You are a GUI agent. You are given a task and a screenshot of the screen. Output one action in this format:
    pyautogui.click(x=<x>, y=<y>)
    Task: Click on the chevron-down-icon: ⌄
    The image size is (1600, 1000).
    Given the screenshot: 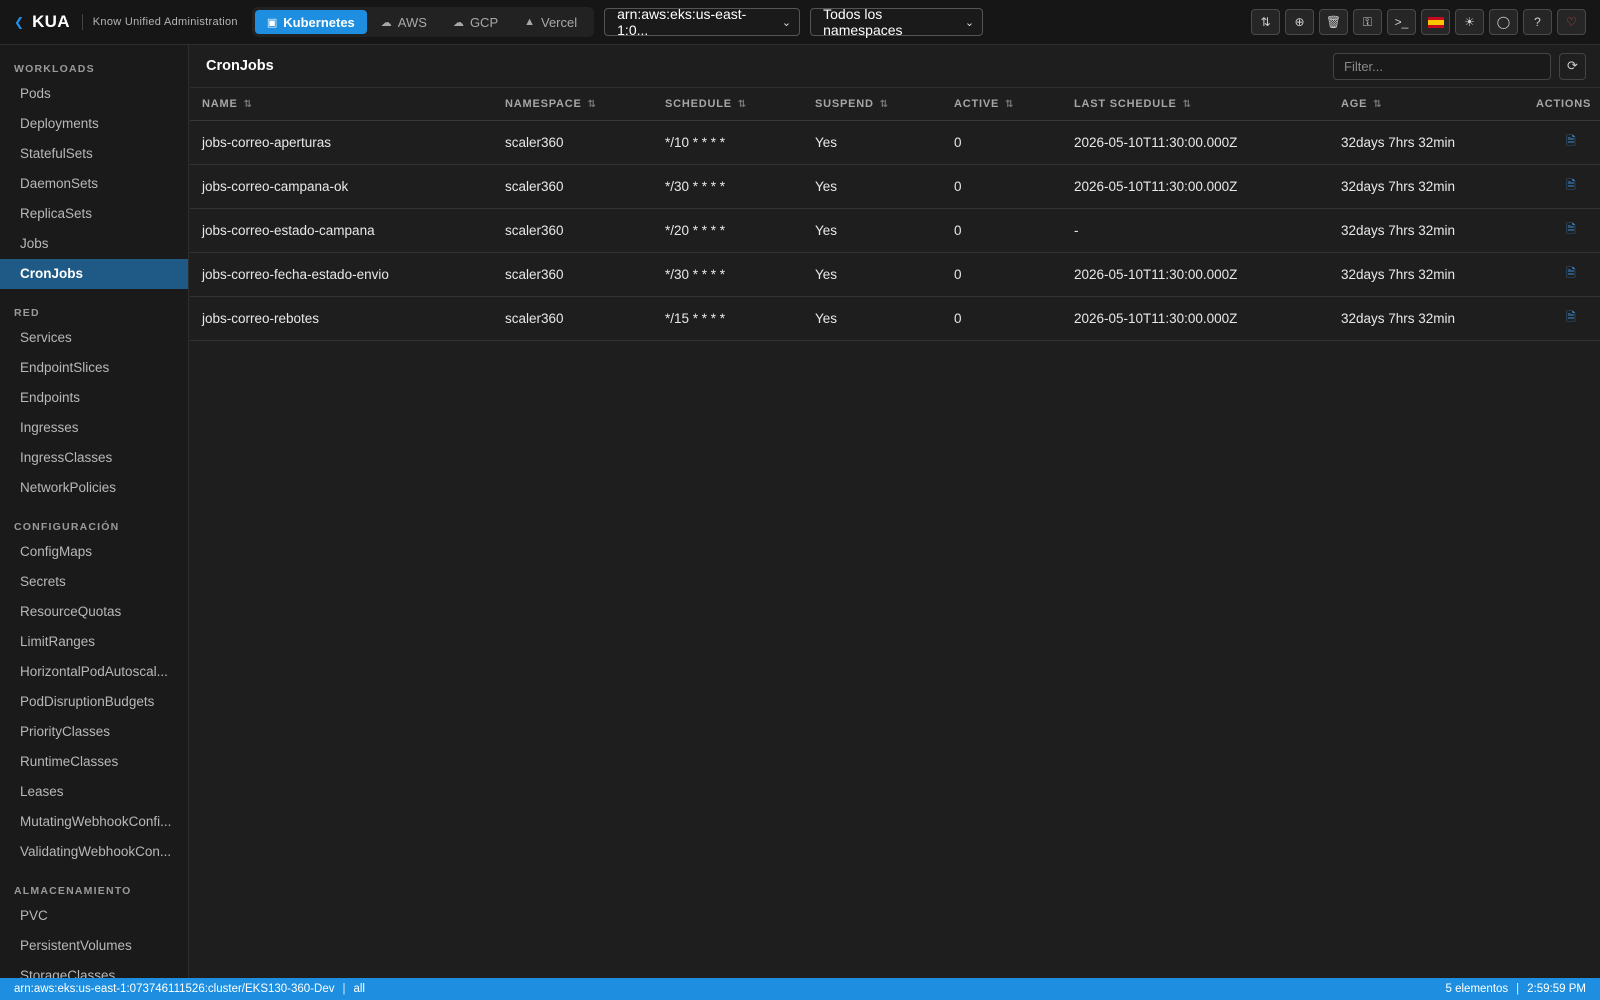 What is the action you would take?
    pyautogui.click(x=969, y=22)
    